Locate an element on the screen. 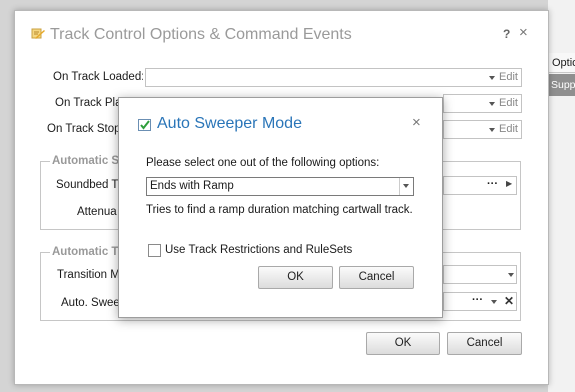  use-track-restrictions-label: Use Track Restrictions and RuleSets is located at coordinates (265, 250).